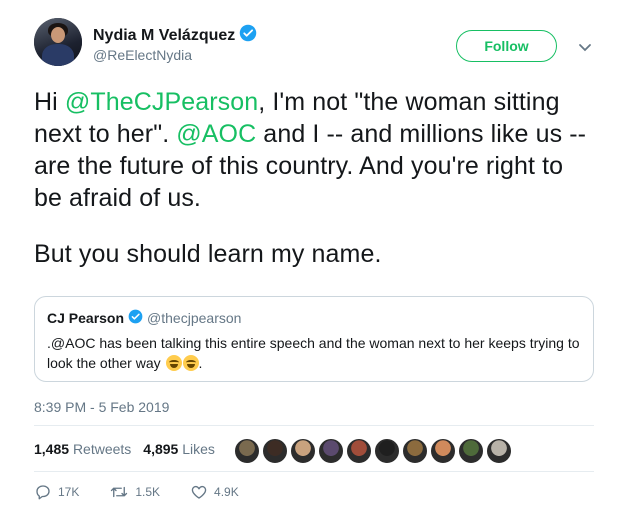 Image resolution: width=625 pixels, height=519 pixels. Describe the element at coordinates (208, 254) in the screenshot. I see `tweet-paragraph-2: But you should learn my name.` at that location.